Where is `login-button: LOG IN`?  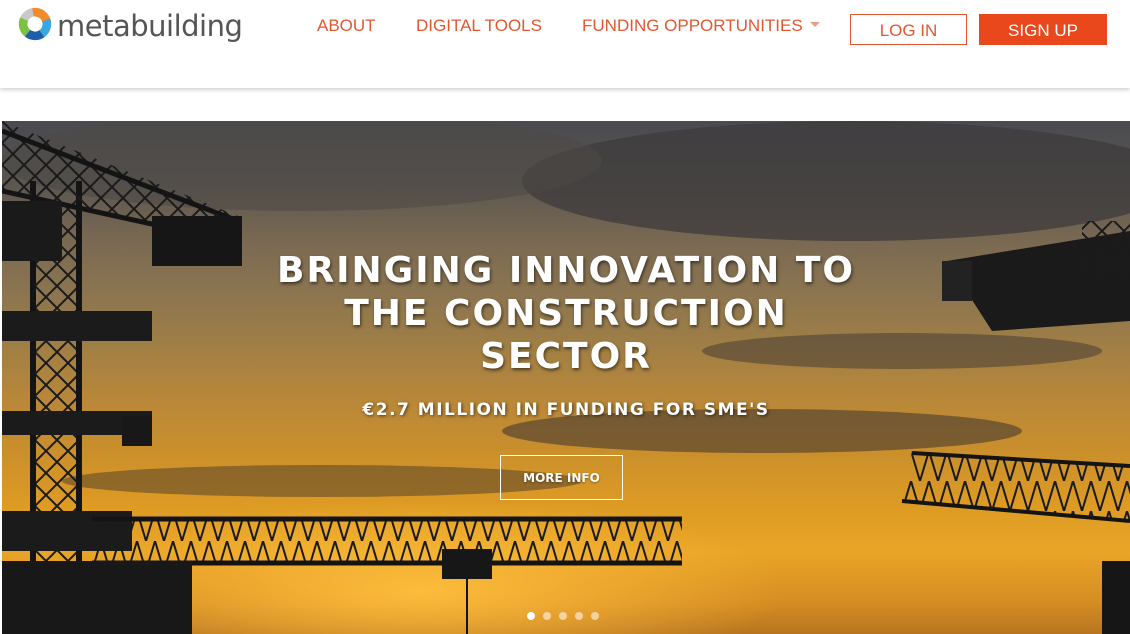 login-button: LOG IN is located at coordinates (908, 29).